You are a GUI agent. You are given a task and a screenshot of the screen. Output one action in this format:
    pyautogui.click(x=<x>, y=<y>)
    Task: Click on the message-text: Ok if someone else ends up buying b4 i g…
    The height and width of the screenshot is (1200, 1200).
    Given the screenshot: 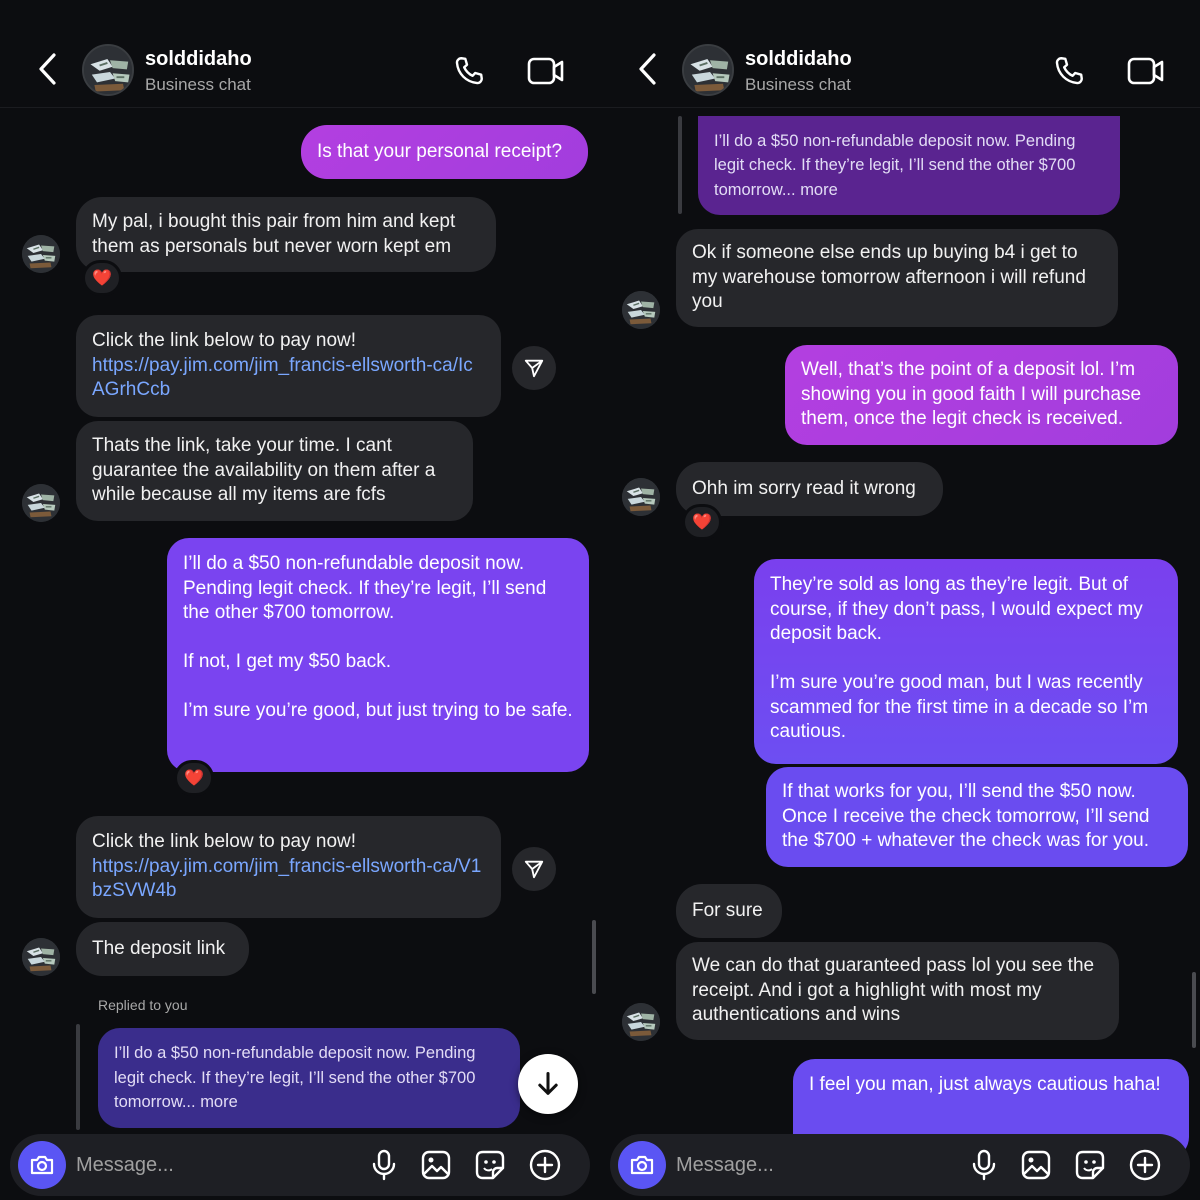 What is the action you would take?
    pyautogui.click(x=889, y=277)
    